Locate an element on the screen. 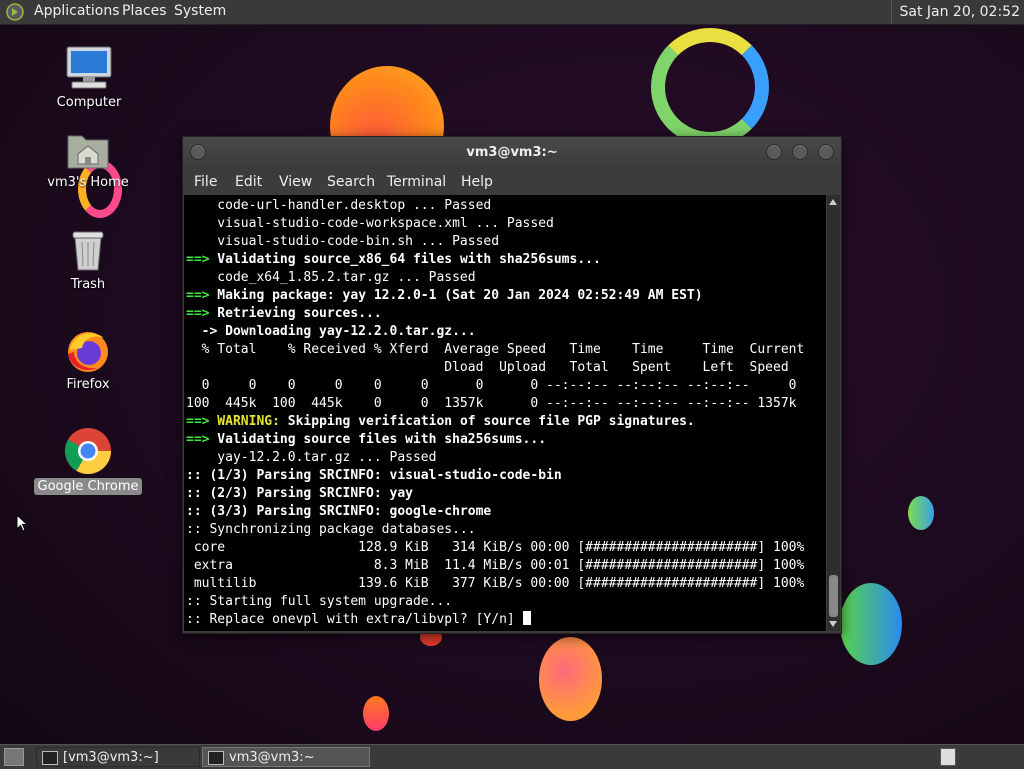 This screenshot has width=1024, height=769. trash-icon is located at coordinates (88, 251).